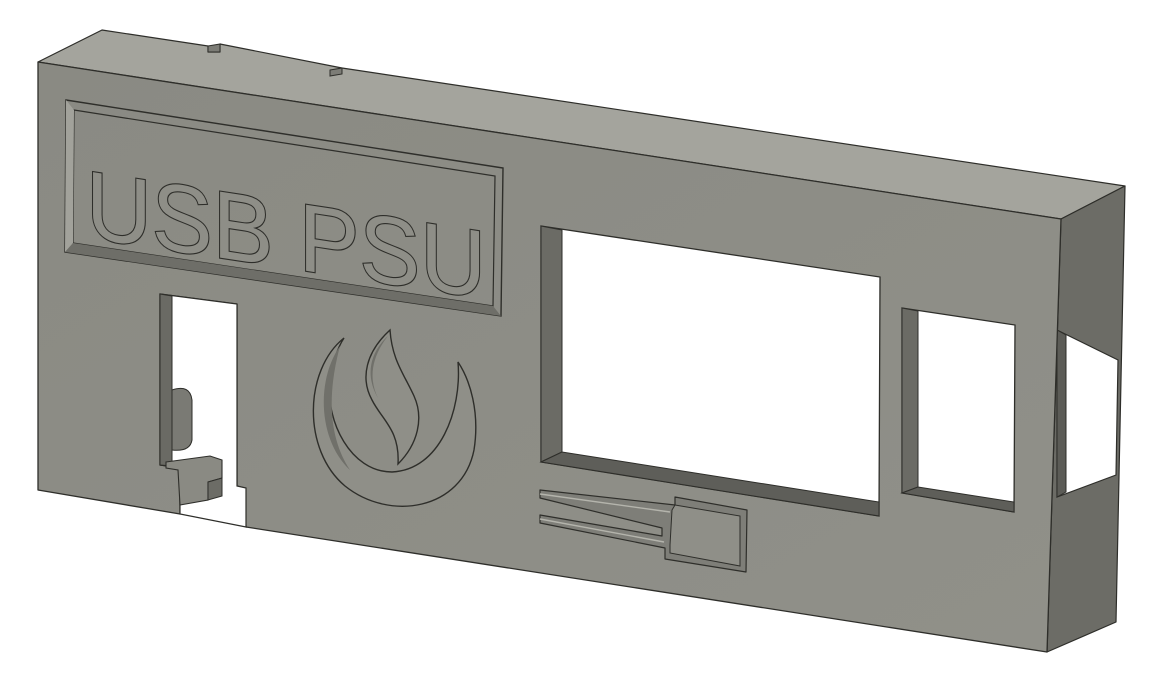  Describe the element at coordinates (69, 176) in the screenshot. I see `label-frame-bevel` at that location.